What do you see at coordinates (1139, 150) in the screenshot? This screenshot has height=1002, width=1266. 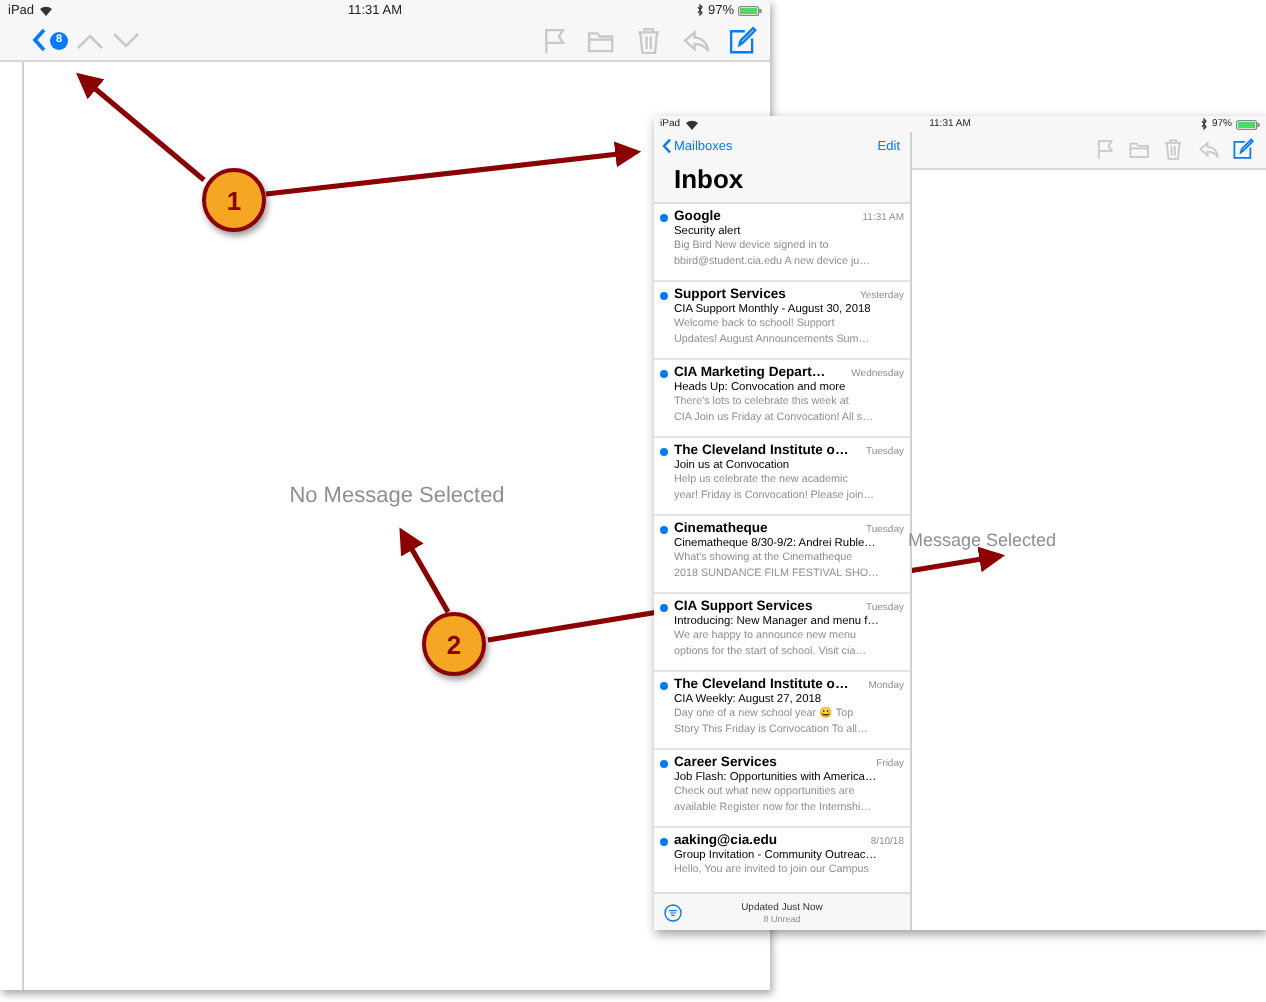 I see `folder-icon` at bounding box center [1139, 150].